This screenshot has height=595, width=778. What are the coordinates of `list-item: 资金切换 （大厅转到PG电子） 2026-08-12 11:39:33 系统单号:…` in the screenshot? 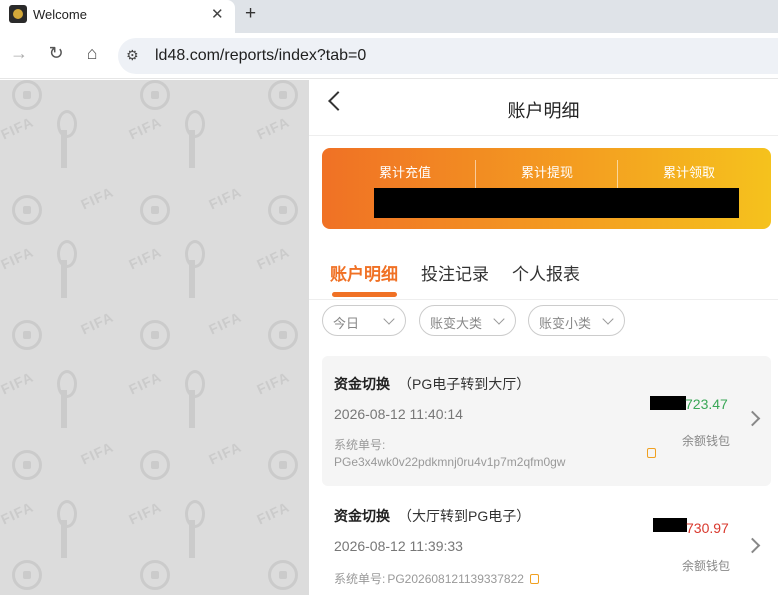 It's located at (546, 541).